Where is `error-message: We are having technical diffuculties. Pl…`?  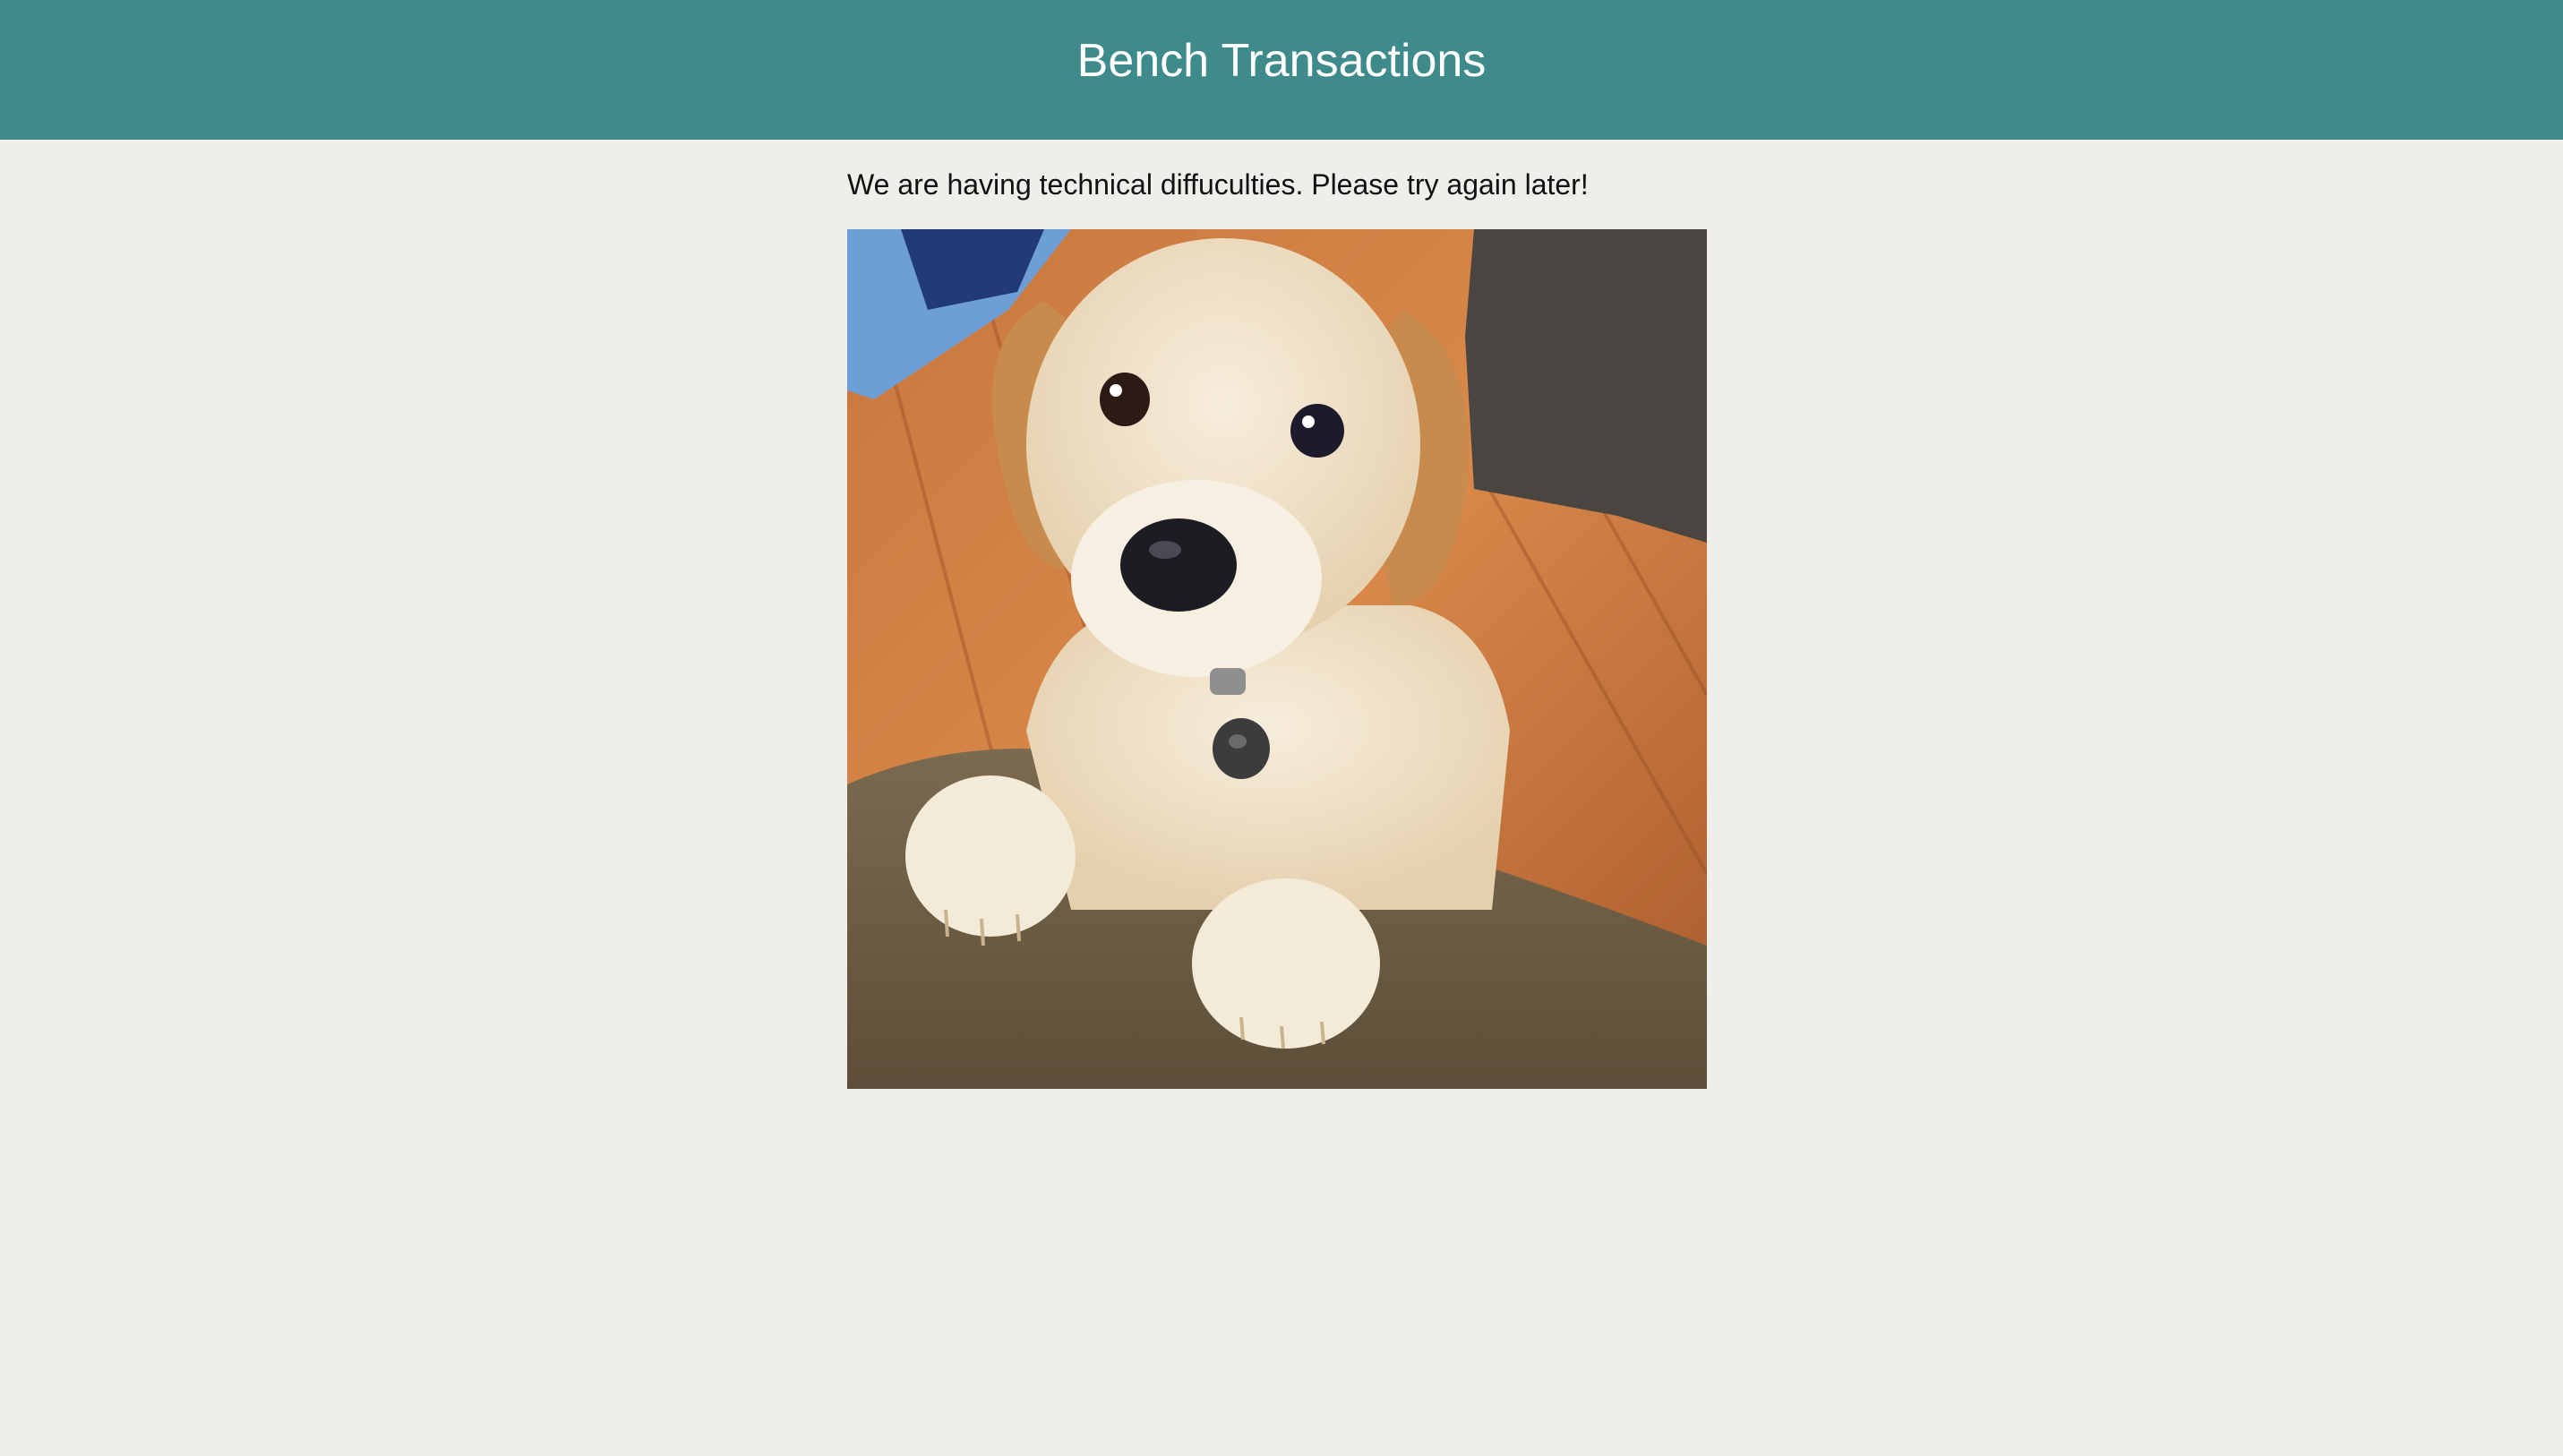 error-message: We are having technical diffuculties. Pl… is located at coordinates (1218, 184).